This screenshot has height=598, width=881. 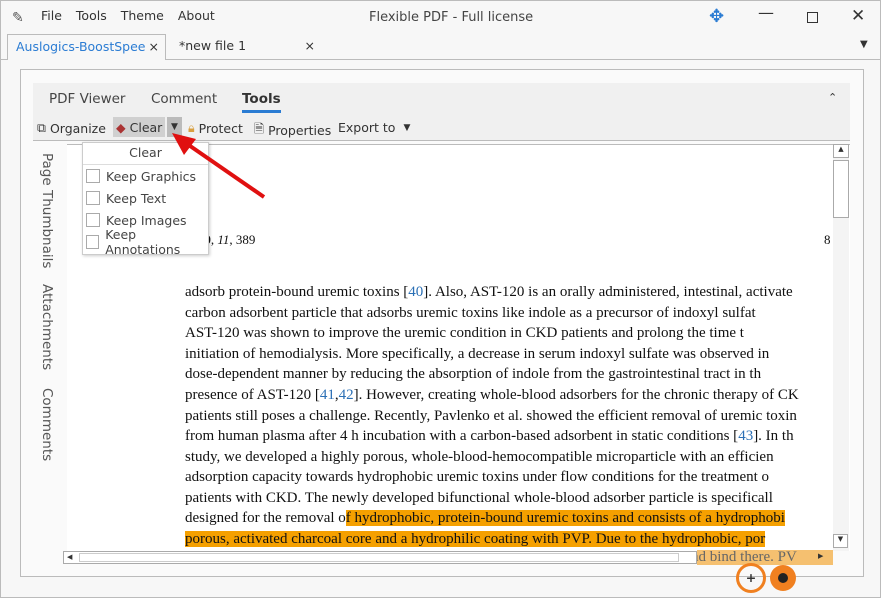 What do you see at coordinates (745, 436) in the screenshot?
I see `citation-link: 43` at bounding box center [745, 436].